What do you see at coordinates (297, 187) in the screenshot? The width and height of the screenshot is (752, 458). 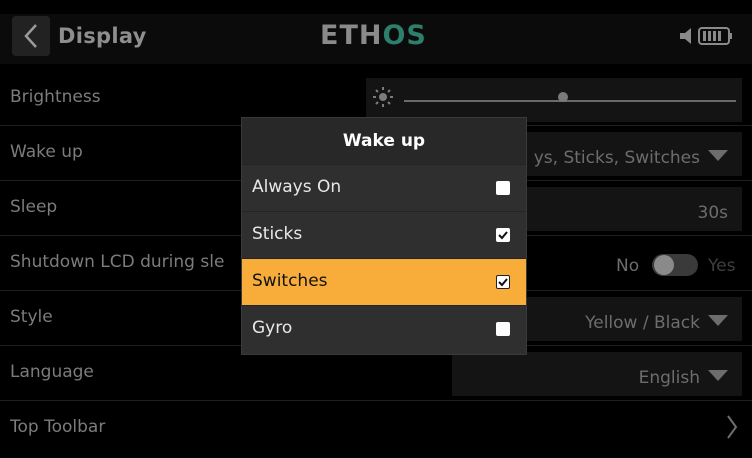 I see `option-label: Always On` at bounding box center [297, 187].